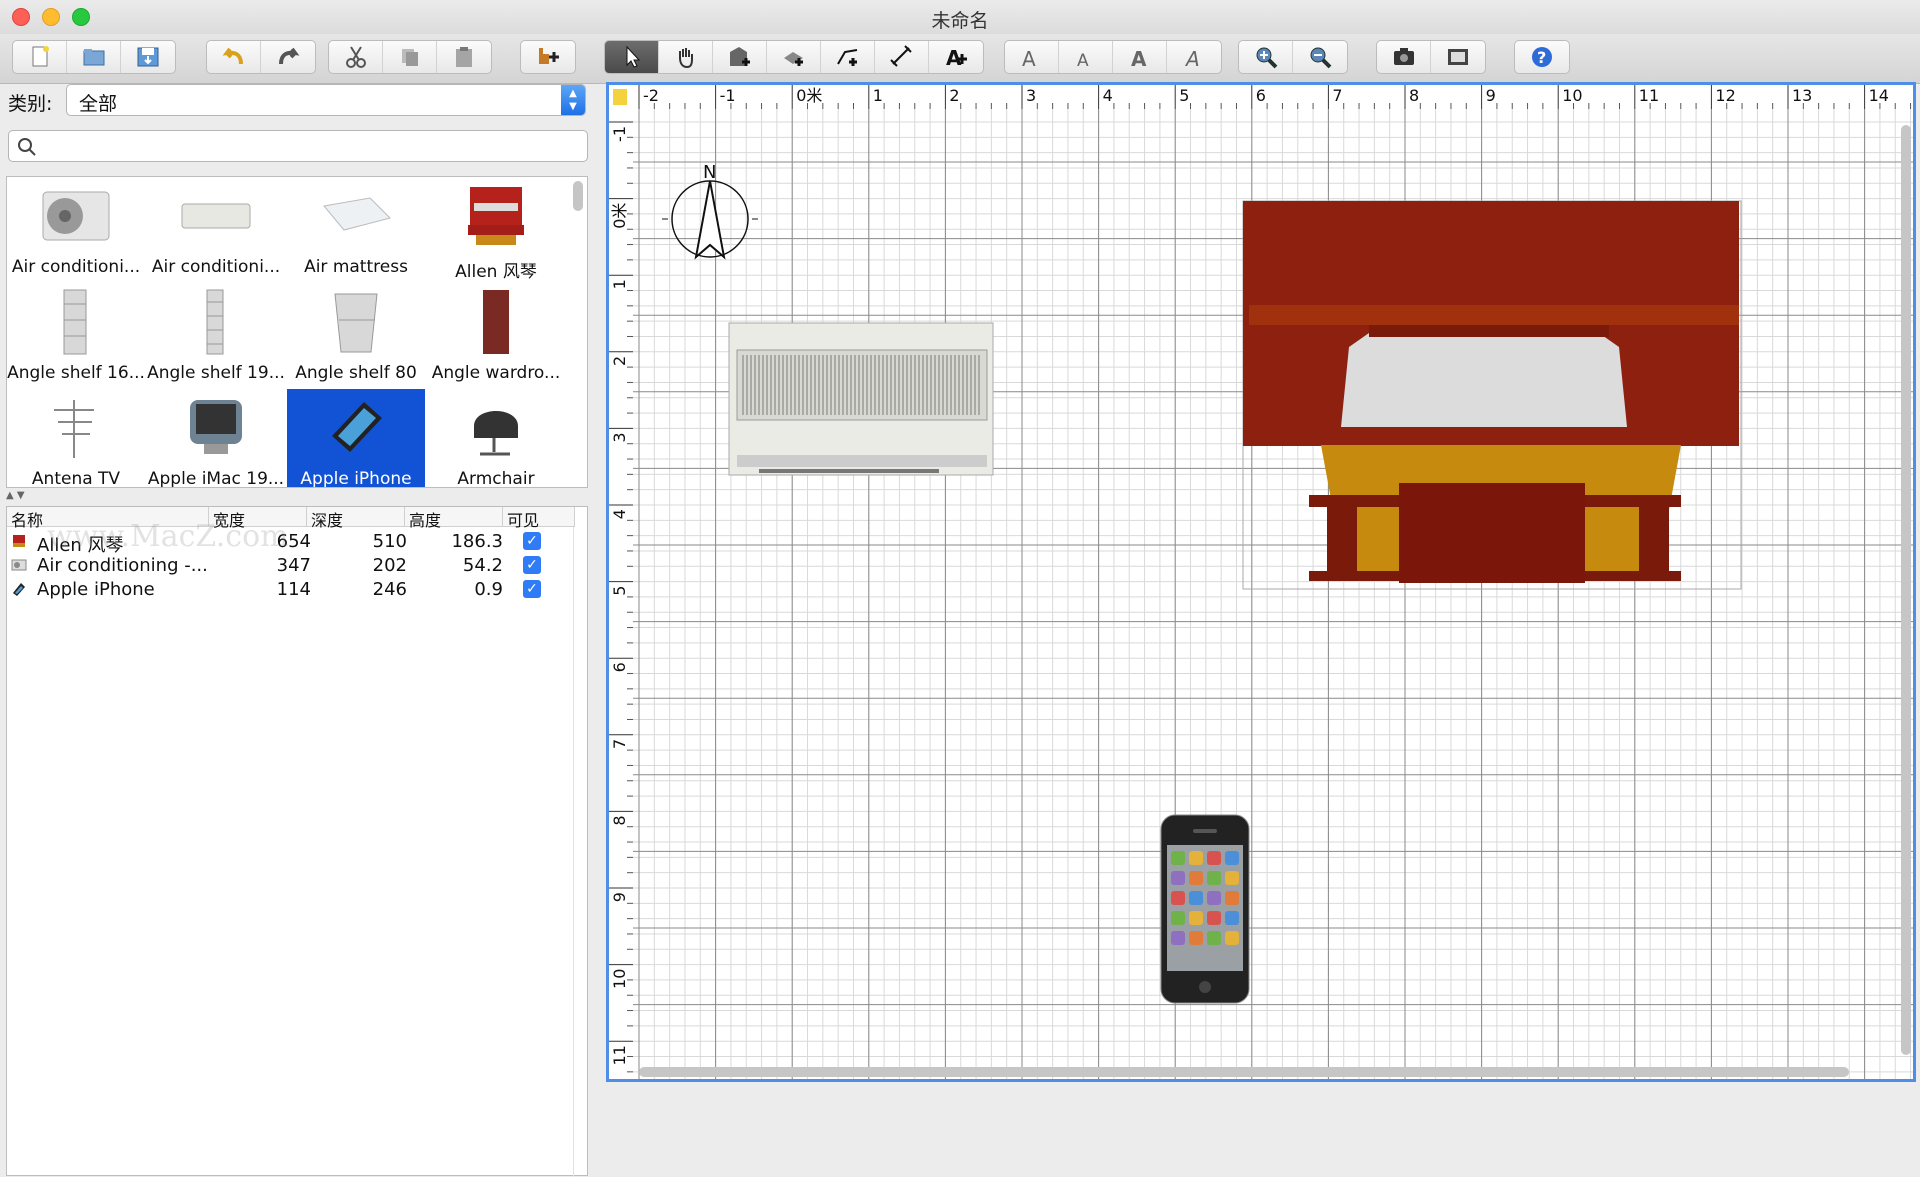 The image size is (1920, 1177). What do you see at coordinates (740, 57) in the screenshot?
I see `create-walls-button` at bounding box center [740, 57].